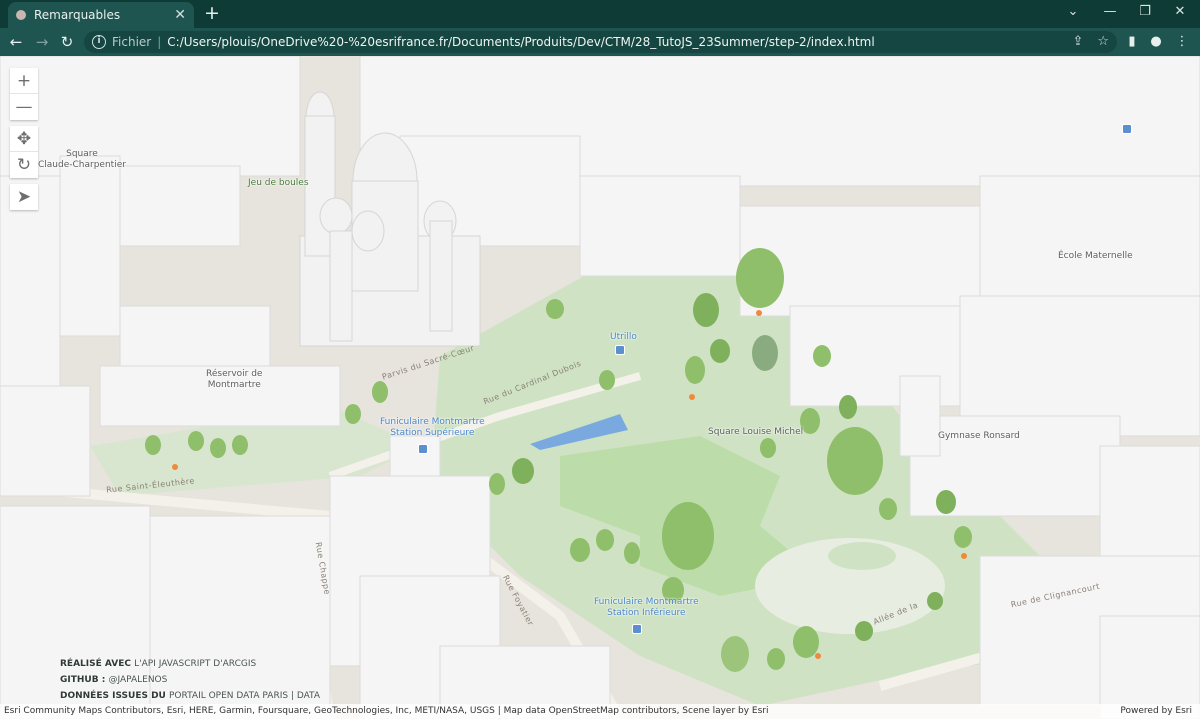 The height and width of the screenshot is (719, 1200). What do you see at coordinates (1095, 256) in the screenshot?
I see `place-label: École Maternelle` at bounding box center [1095, 256].